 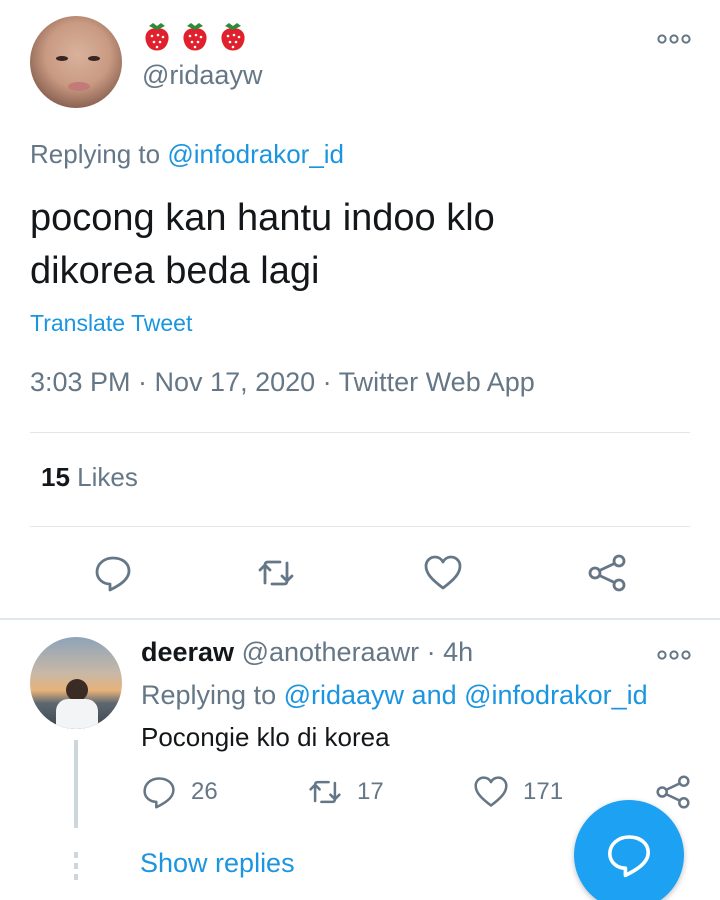 What do you see at coordinates (217, 863) in the screenshot?
I see `show-replies-link: Show replies` at bounding box center [217, 863].